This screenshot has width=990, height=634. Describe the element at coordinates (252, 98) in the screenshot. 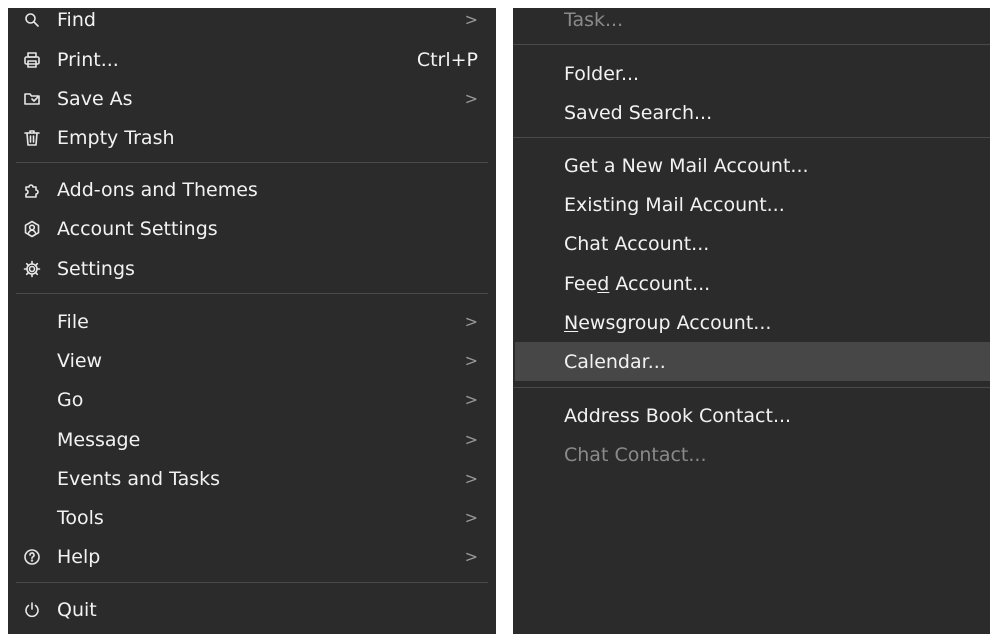

I see `menu-item-save-as: Save As >` at that location.